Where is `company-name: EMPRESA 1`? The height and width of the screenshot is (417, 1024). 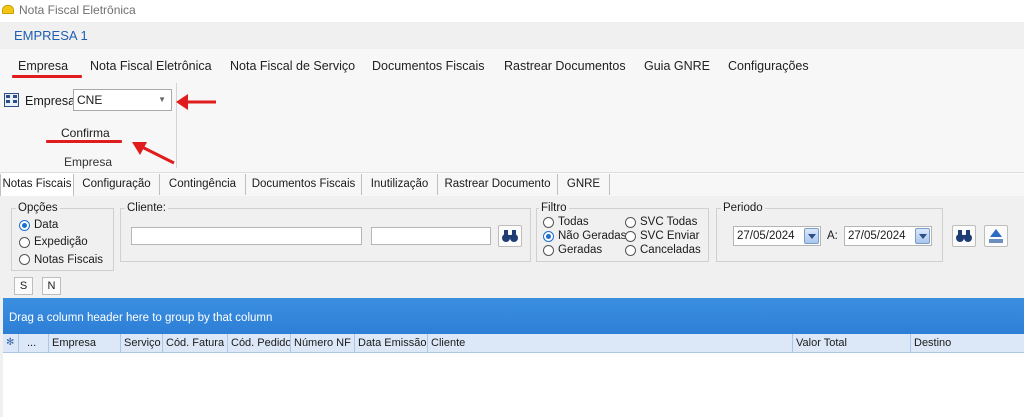
company-name: EMPRESA 1 is located at coordinates (51, 35).